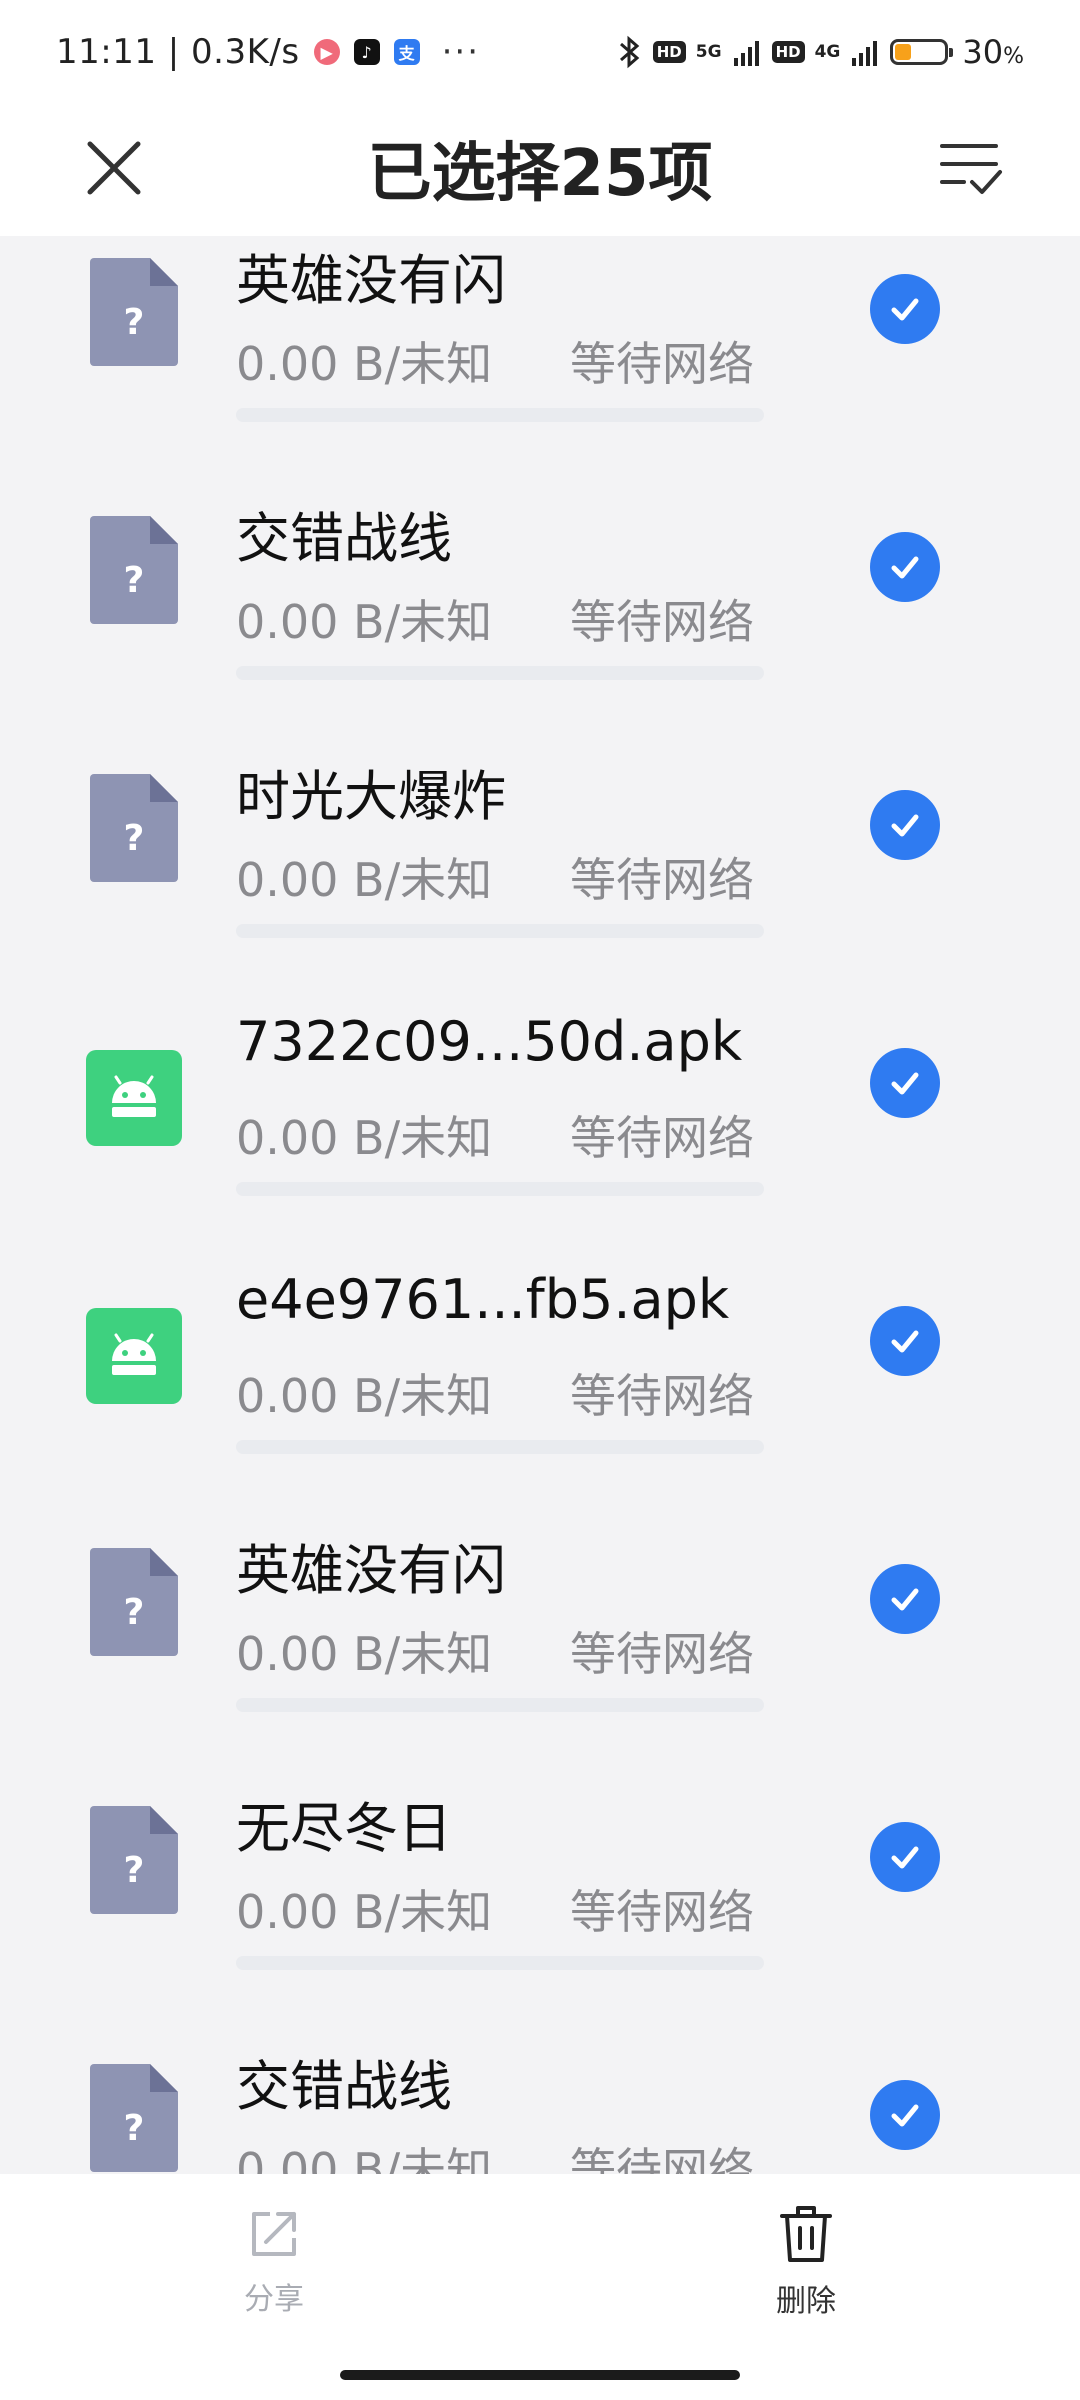 This screenshot has height=2400, width=1080. I want to click on alipay-icon: 支, so click(406, 52).